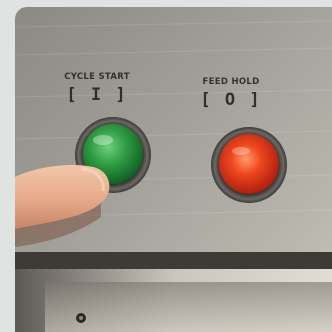 This screenshot has height=332, width=332. I want to click on cycle-start-symbol: [ I ], so click(97, 95).